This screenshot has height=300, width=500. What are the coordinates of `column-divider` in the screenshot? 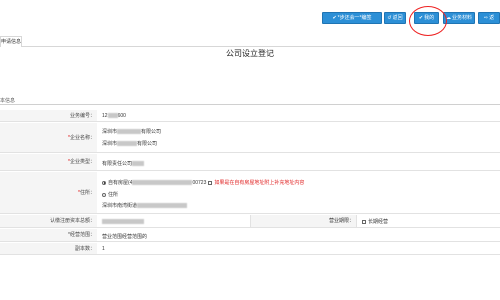 It's located at (356, 221).